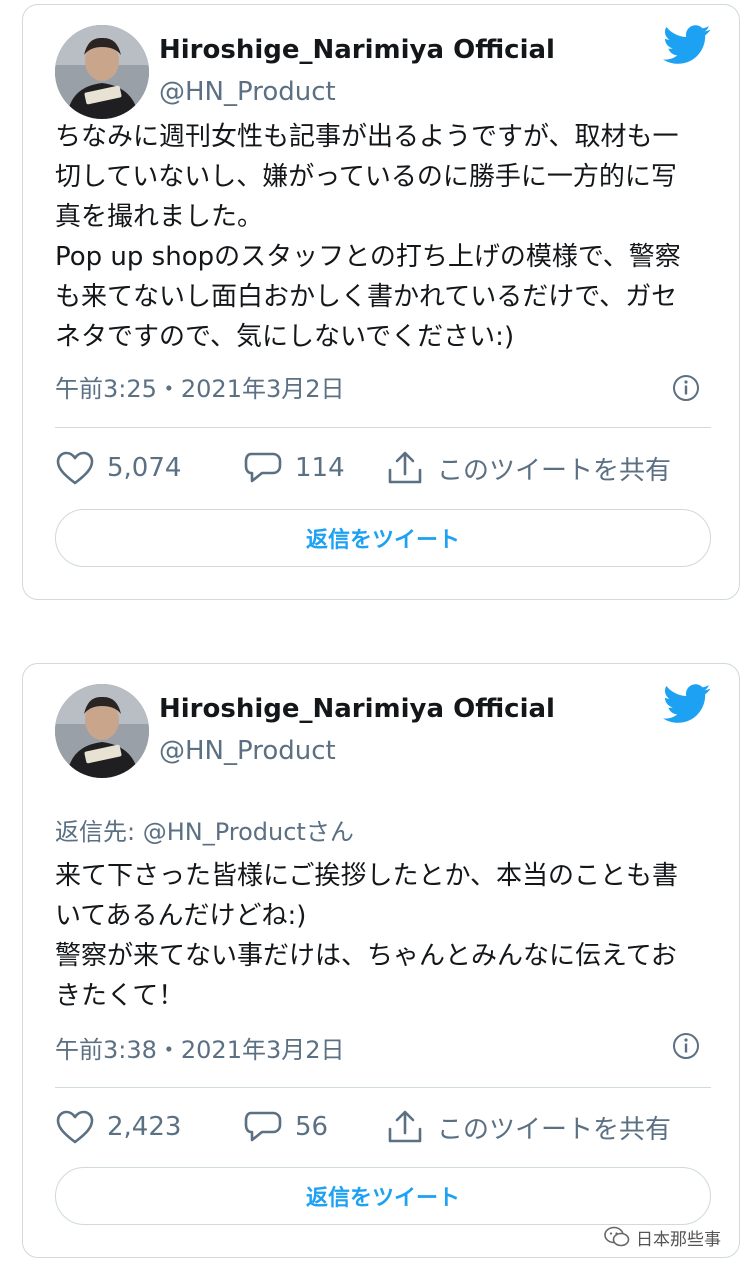 This screenshot has height=1267, width=750. What do you see at coordinates (144, 1127) in the screenshot?
I see `like-count: 2,423` at bounding box center [144, 1127].